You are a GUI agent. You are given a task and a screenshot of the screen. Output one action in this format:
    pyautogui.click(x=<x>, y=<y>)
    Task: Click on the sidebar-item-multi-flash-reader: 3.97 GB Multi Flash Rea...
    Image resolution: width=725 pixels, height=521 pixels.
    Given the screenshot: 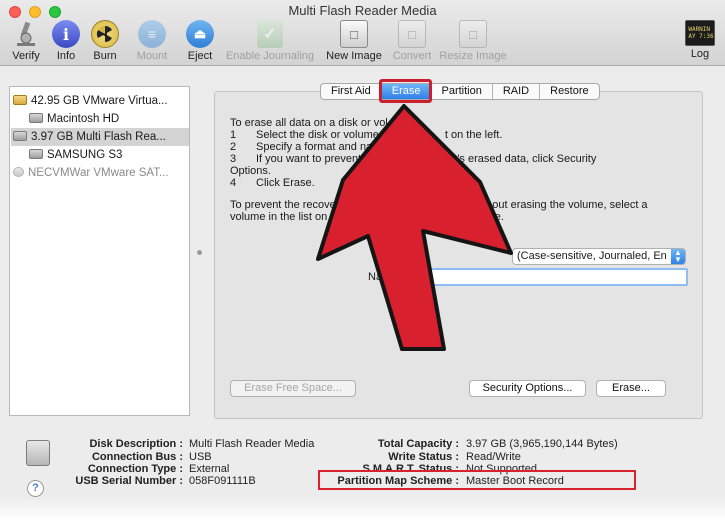 What is the action you would take?
    pyautogui.click(x=100, y=137)
    